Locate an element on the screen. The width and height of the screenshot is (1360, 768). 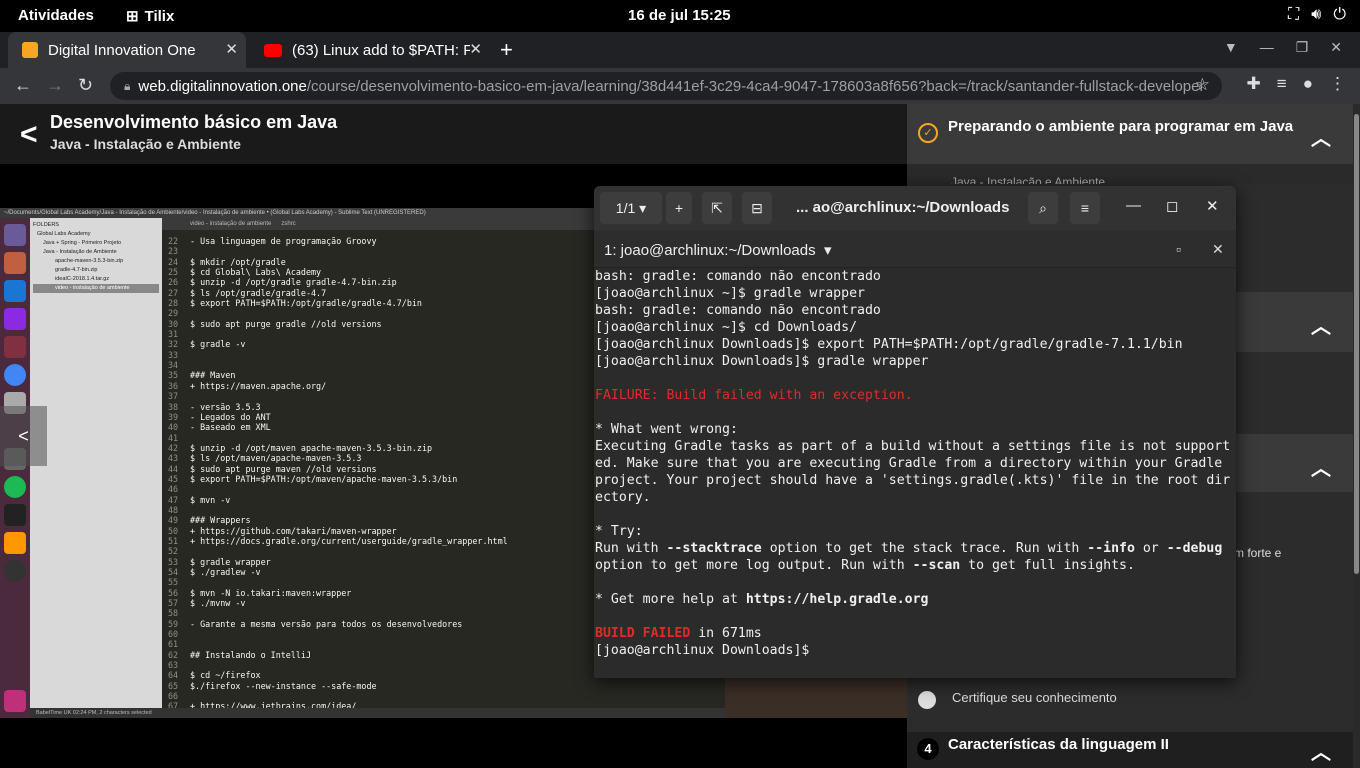
line-number: 57 is located at coordinates (173, 603).